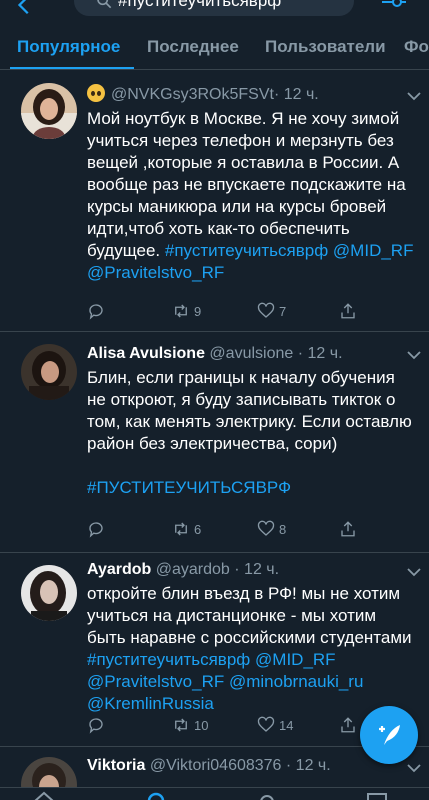 The image size is (429, 800). I want to click on tab-photos: Фото, so click(416, 47).